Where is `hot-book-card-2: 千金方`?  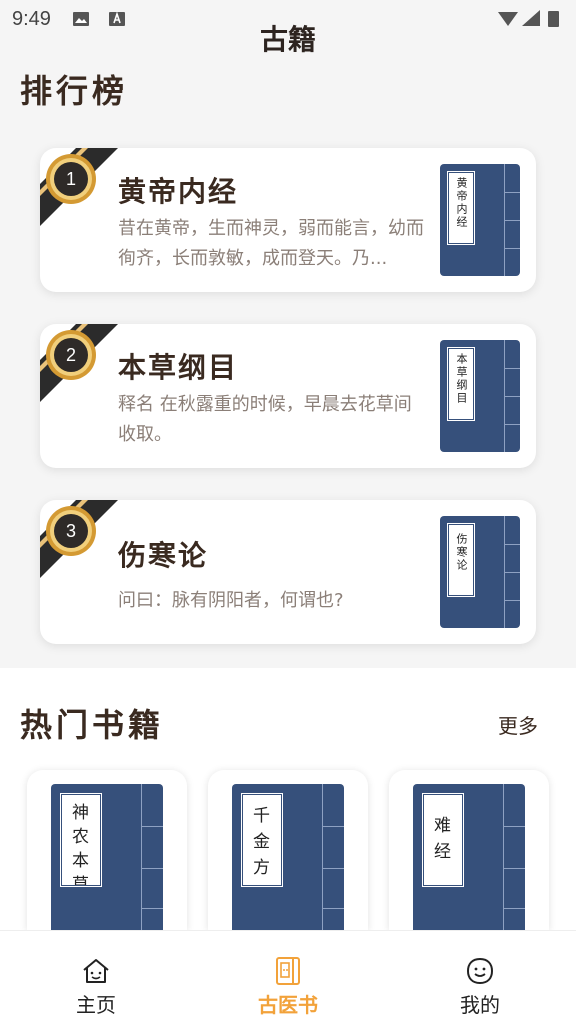
hot-book-card-2: 千金方 is located at coordinates (288, 850).